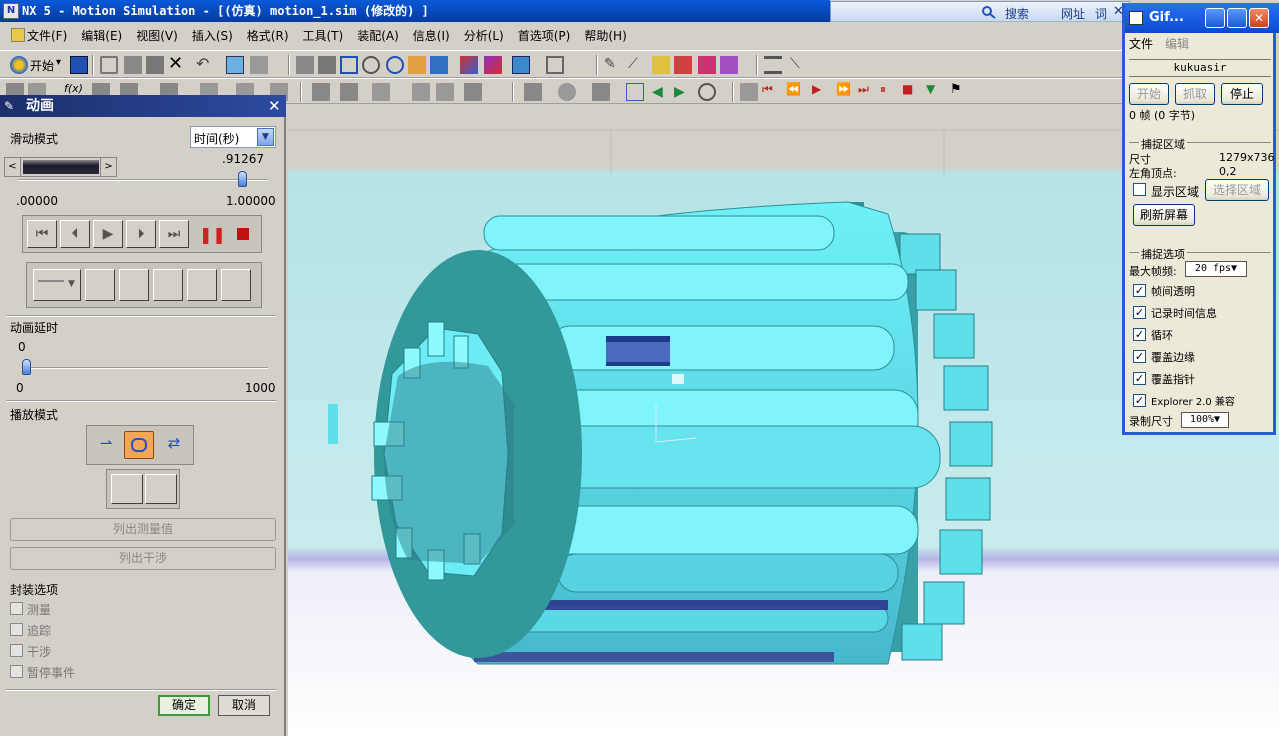  What do you see at coordinates (268, 36) in the screenshot?
I see `menu-format: 格式(R)` at bounding box center [268, 36].